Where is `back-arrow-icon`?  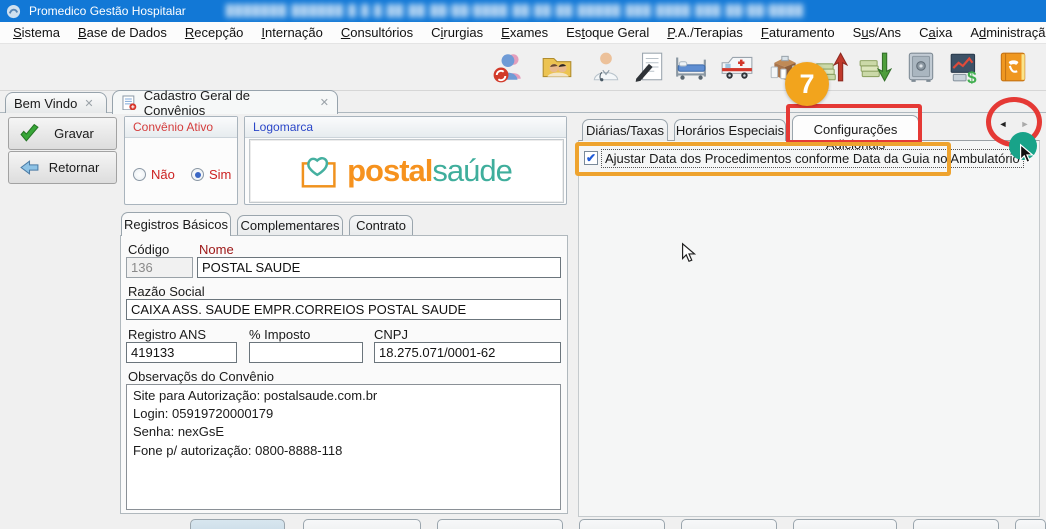 back-arrow-icon is located at coordinates (29, 167).